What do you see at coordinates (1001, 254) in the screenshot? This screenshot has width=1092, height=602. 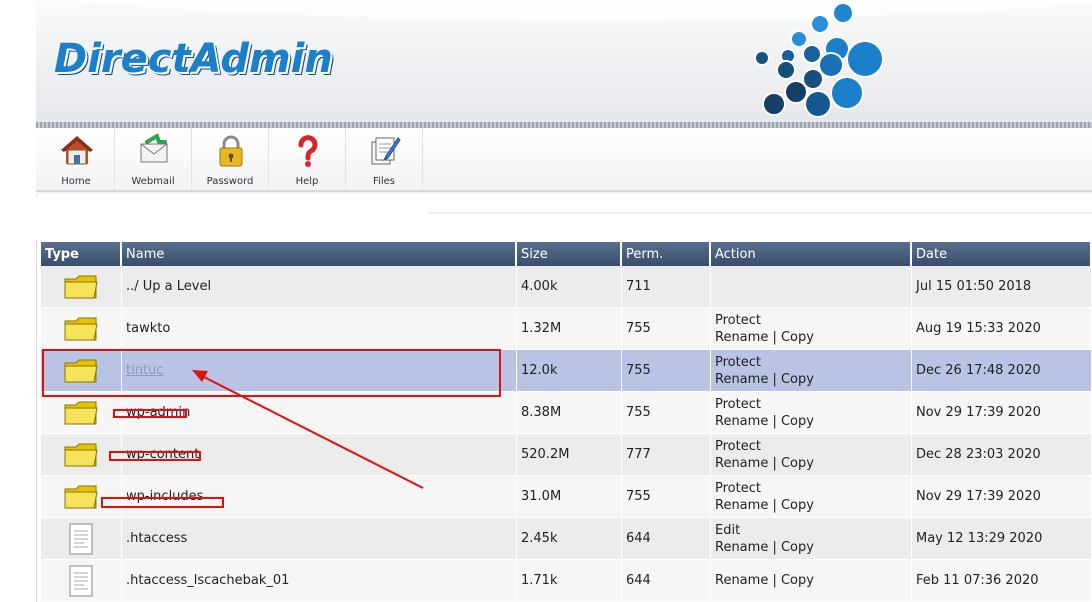 I see `column-header-date: Date` at bounding box center [1001, 254].